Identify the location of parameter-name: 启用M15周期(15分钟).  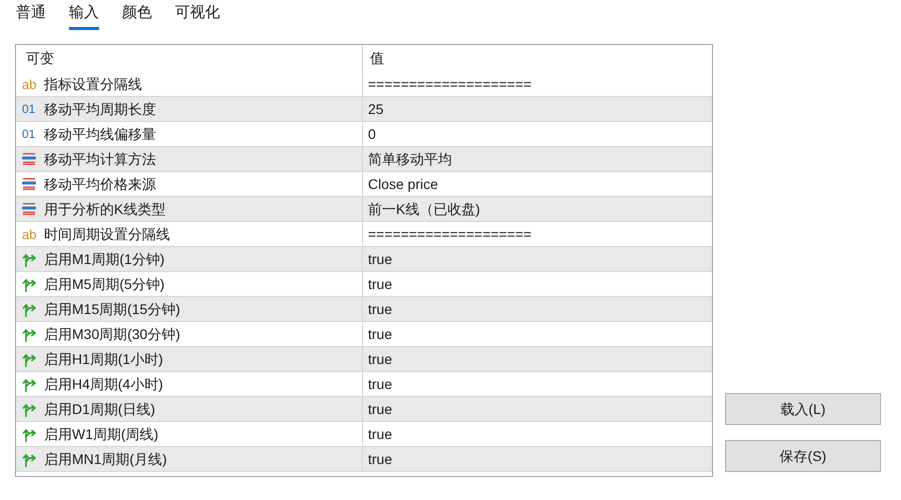
(112, 309).